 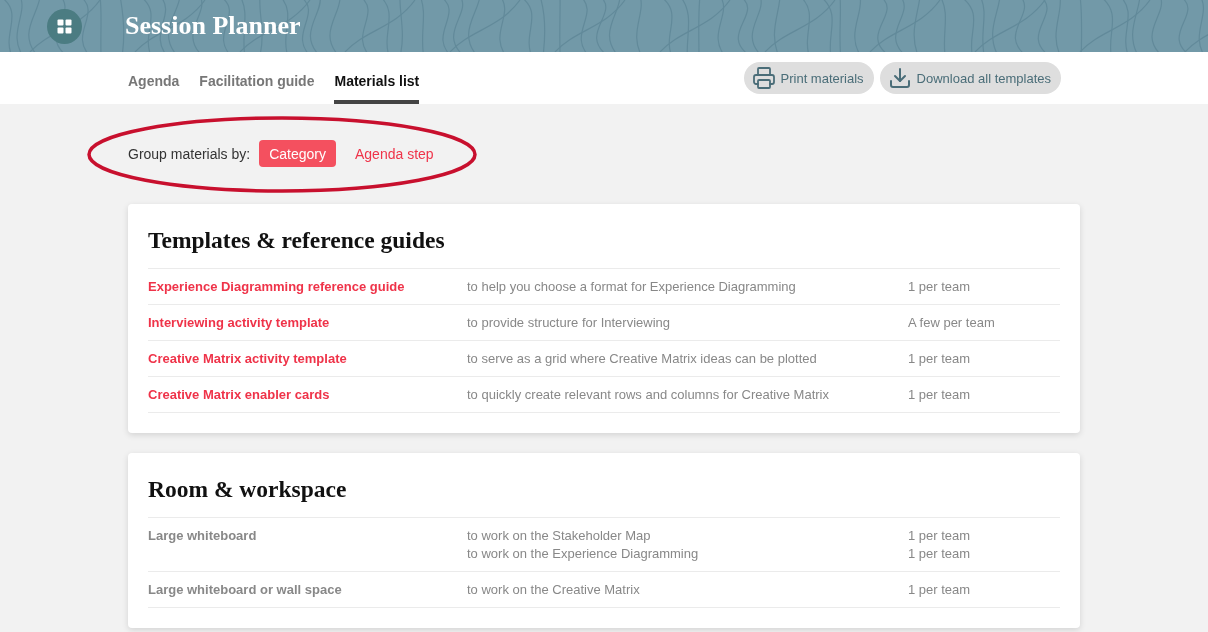 I want to click on print-button: Print materials, so click(x=808, y=78).